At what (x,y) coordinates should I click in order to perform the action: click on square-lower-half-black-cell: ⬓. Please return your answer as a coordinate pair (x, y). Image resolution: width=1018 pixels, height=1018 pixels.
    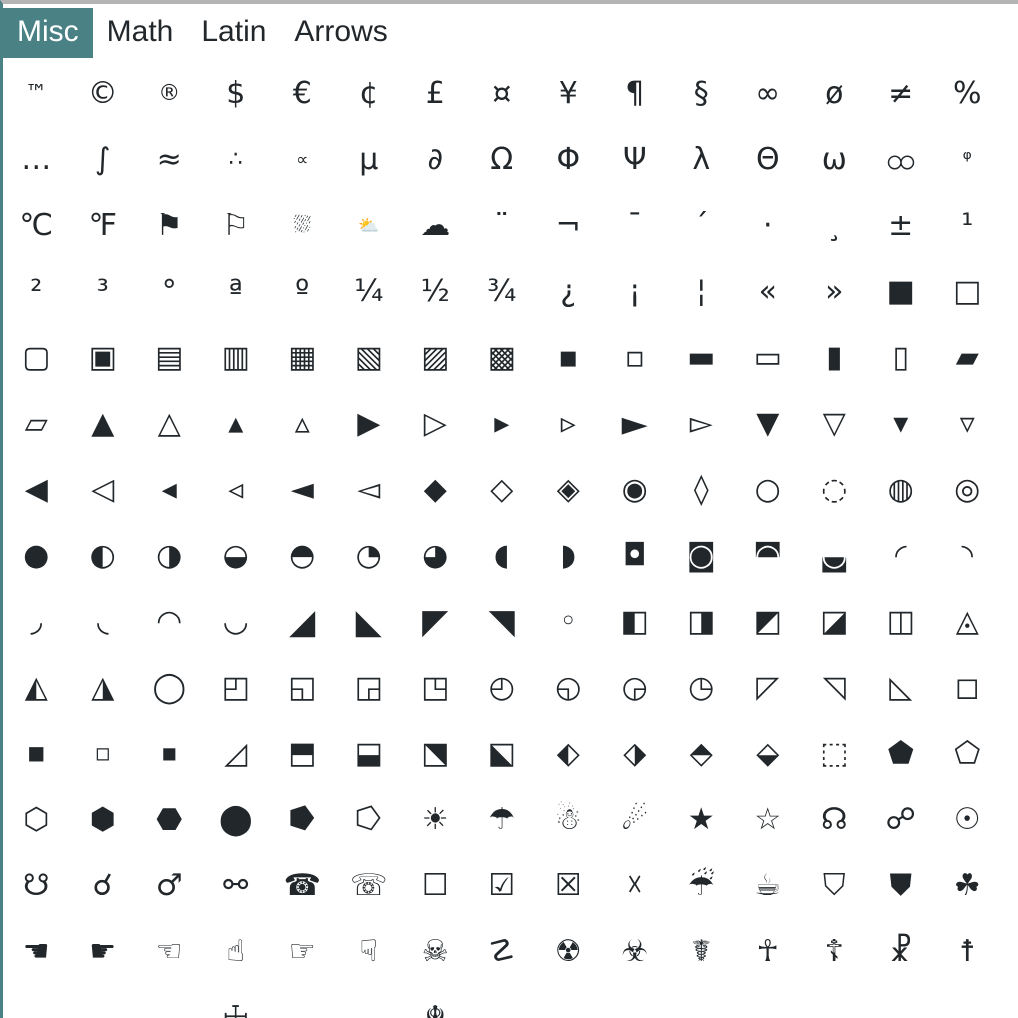
    Looking at the image, I should click on (369, 754).